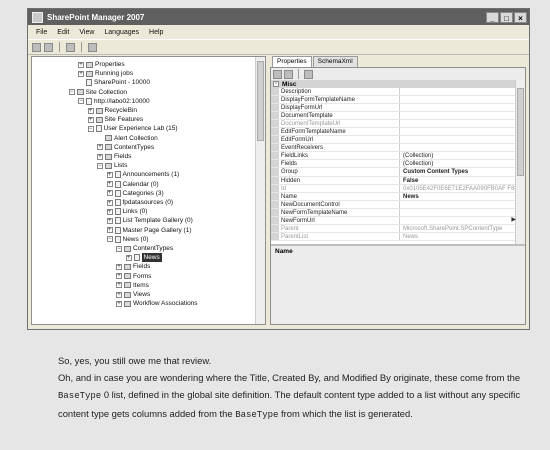 This screenshot has width=550, height=450. What do you see at coordinates (393, 220) in the screenshot?
I see `property-row: NewFormUrl` at bounding box center [393, 220].